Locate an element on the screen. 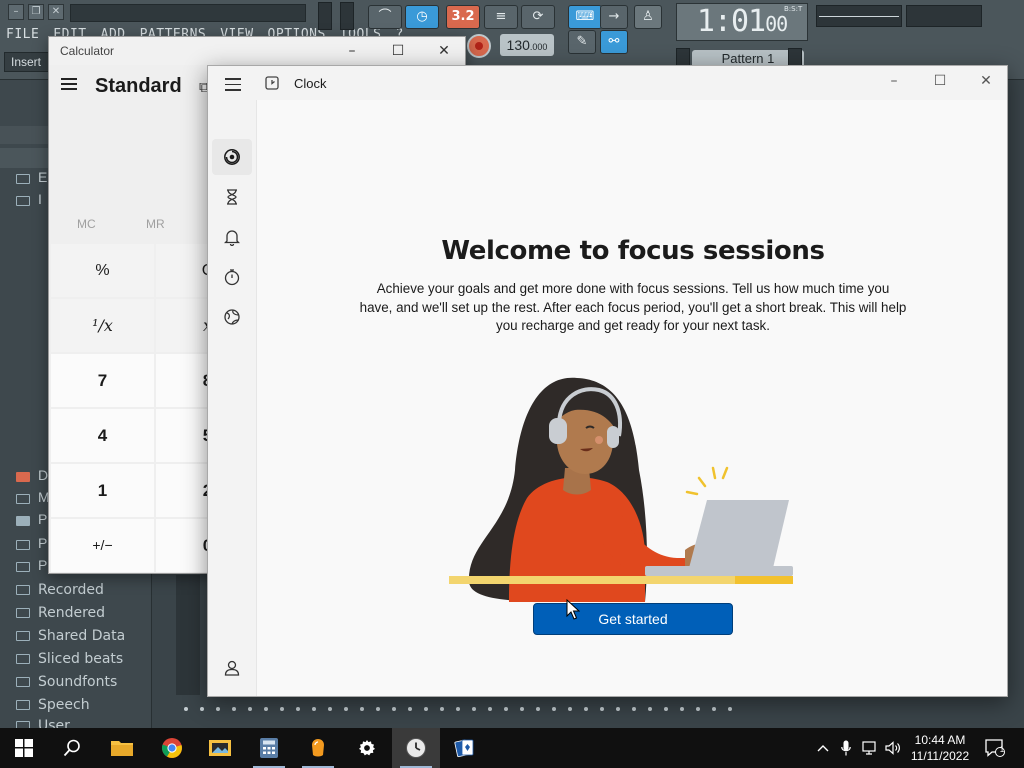 The height and width of the screenshot is (768, 1024). nav-focus-sessions is located at coordinates (232, 157).